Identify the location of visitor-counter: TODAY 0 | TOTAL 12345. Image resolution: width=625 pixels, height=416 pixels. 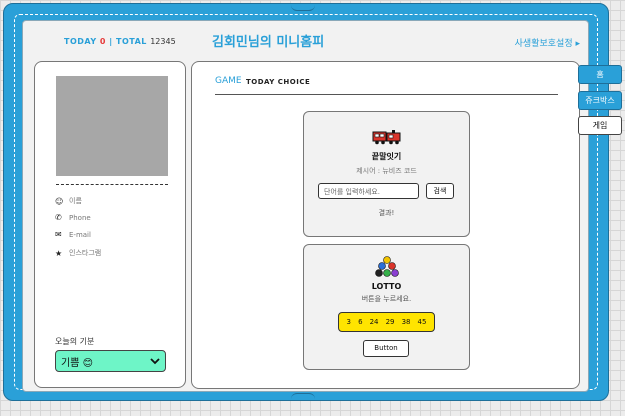
(120, 41).